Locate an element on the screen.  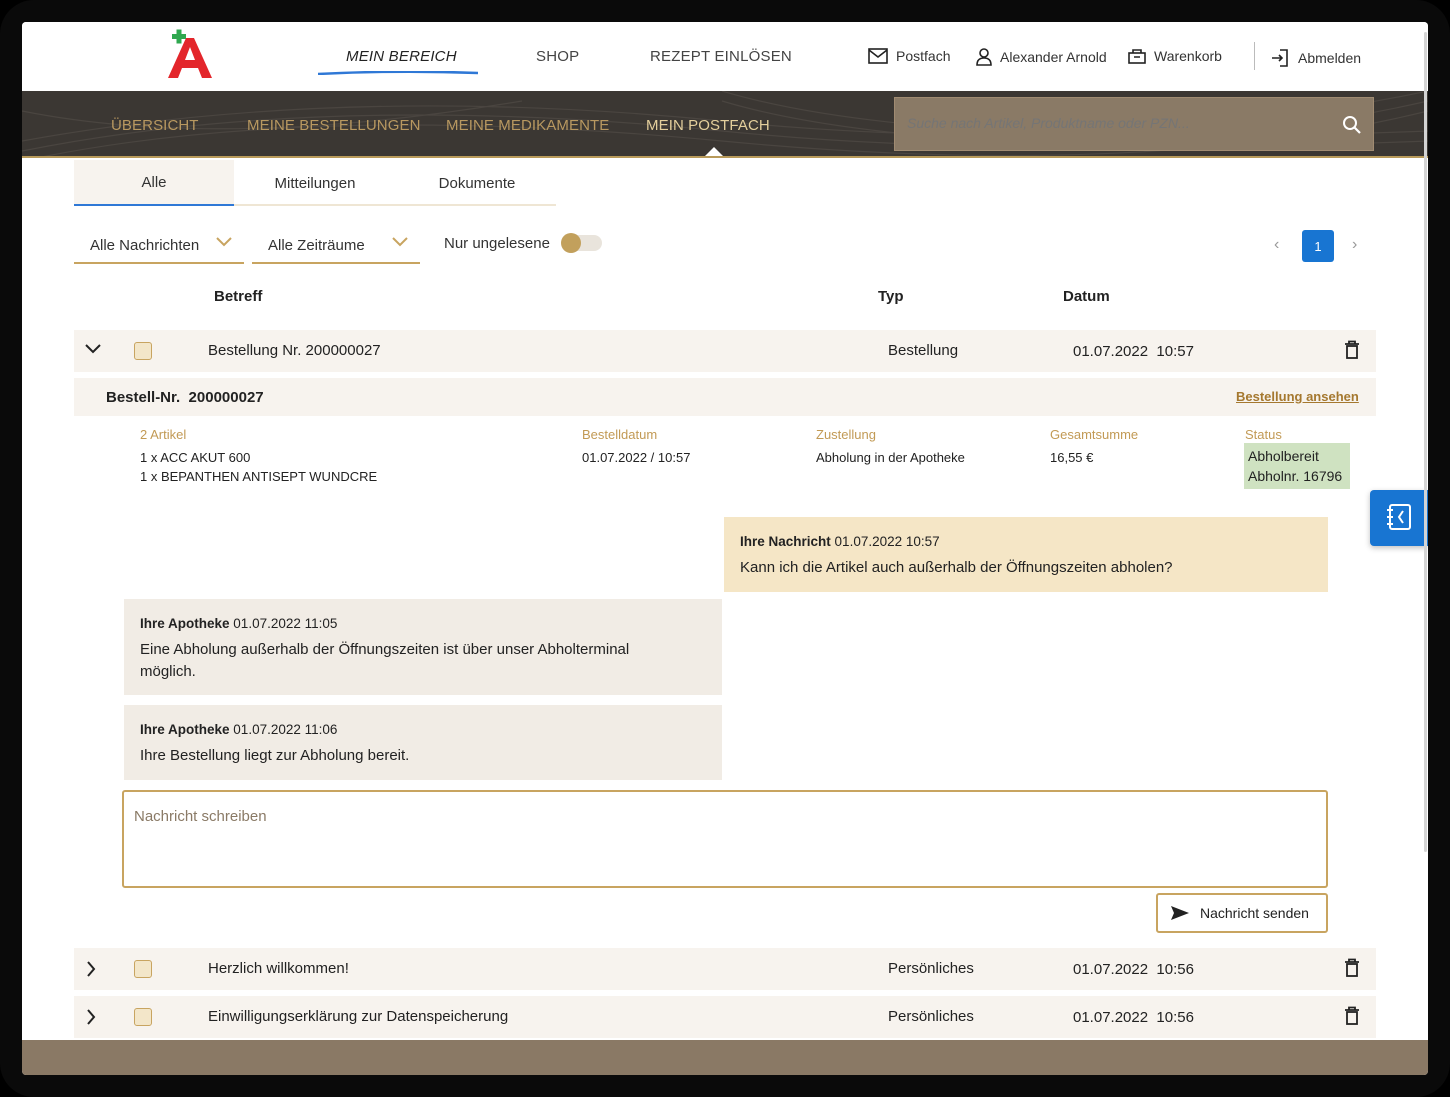
period-filter-dropdown: Alle Zeiträume is located at coordinates (336, 246).